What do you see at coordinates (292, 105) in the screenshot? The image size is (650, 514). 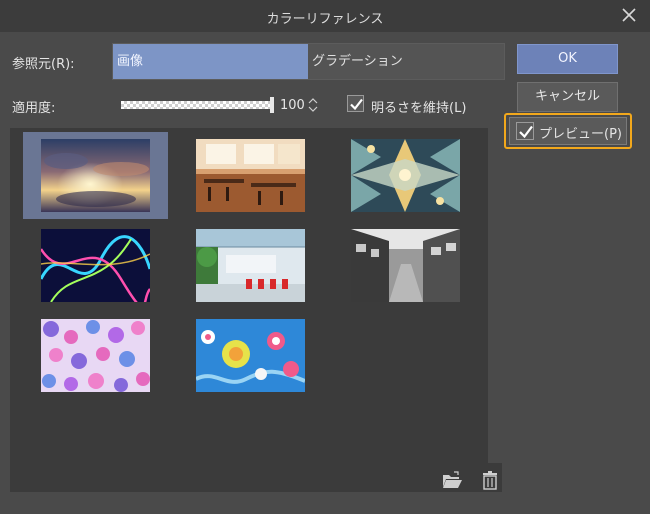 I see `opacity-value: 100` at bounding box center [292, 105].